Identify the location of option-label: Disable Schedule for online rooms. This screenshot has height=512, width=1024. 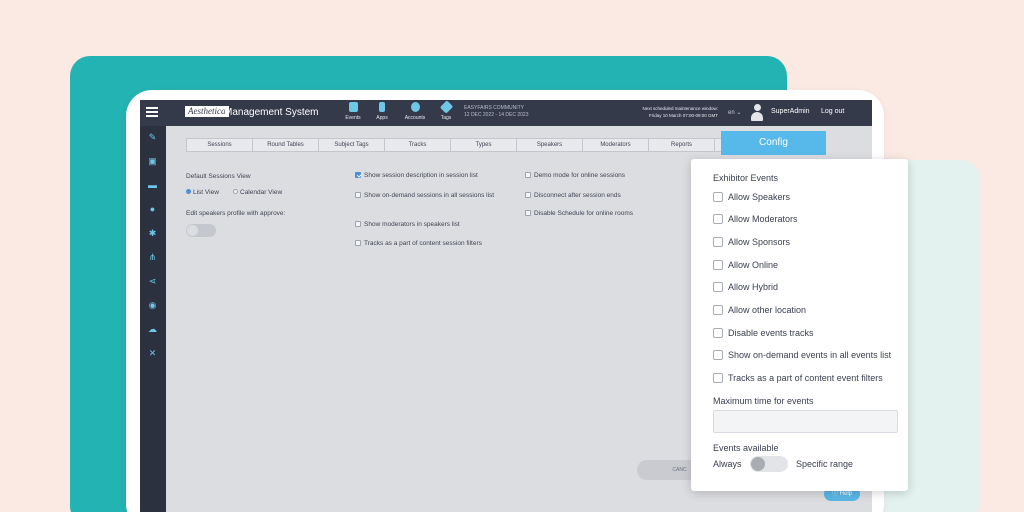
(583, 213).